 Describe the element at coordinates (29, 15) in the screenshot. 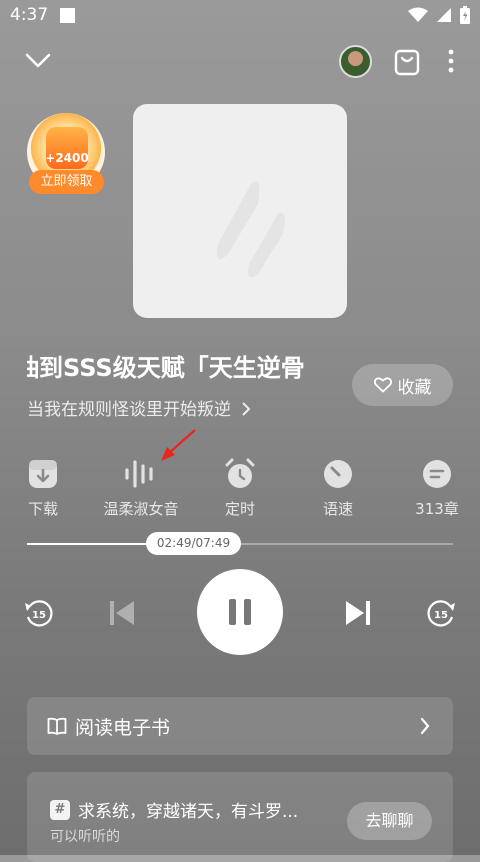

I see `status-time: 4:37` at that location.